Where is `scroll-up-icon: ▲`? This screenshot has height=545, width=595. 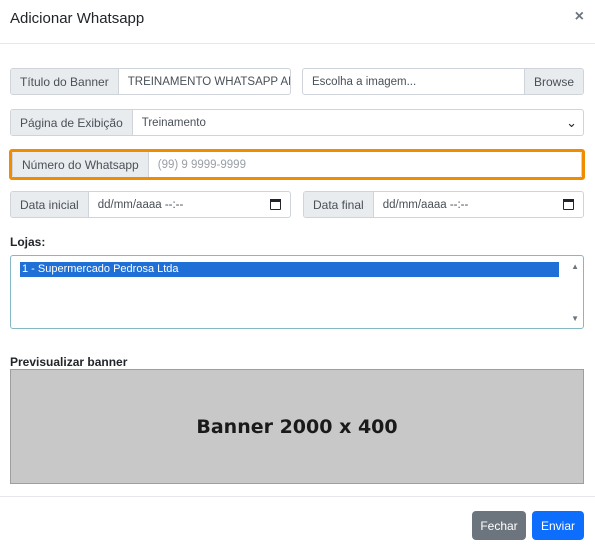 scroll-up-icon: ▲ is located at coordinates (575, 266).